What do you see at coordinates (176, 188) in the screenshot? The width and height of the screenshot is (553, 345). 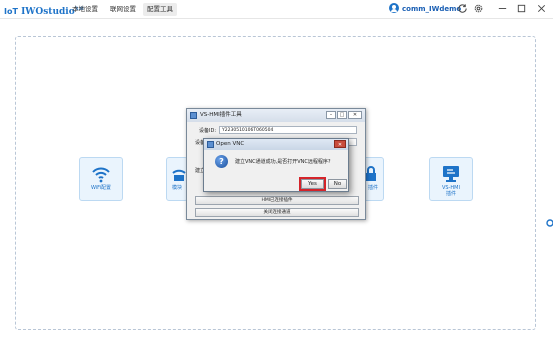 I see `feature-label-module: 模块` at bounding box center [176, 188].